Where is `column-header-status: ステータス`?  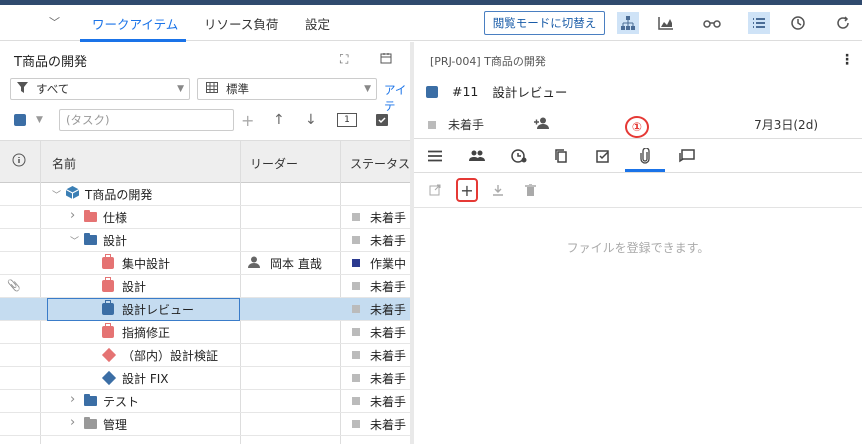
column-header-status: ステータス is located at coordinates (380, 163).